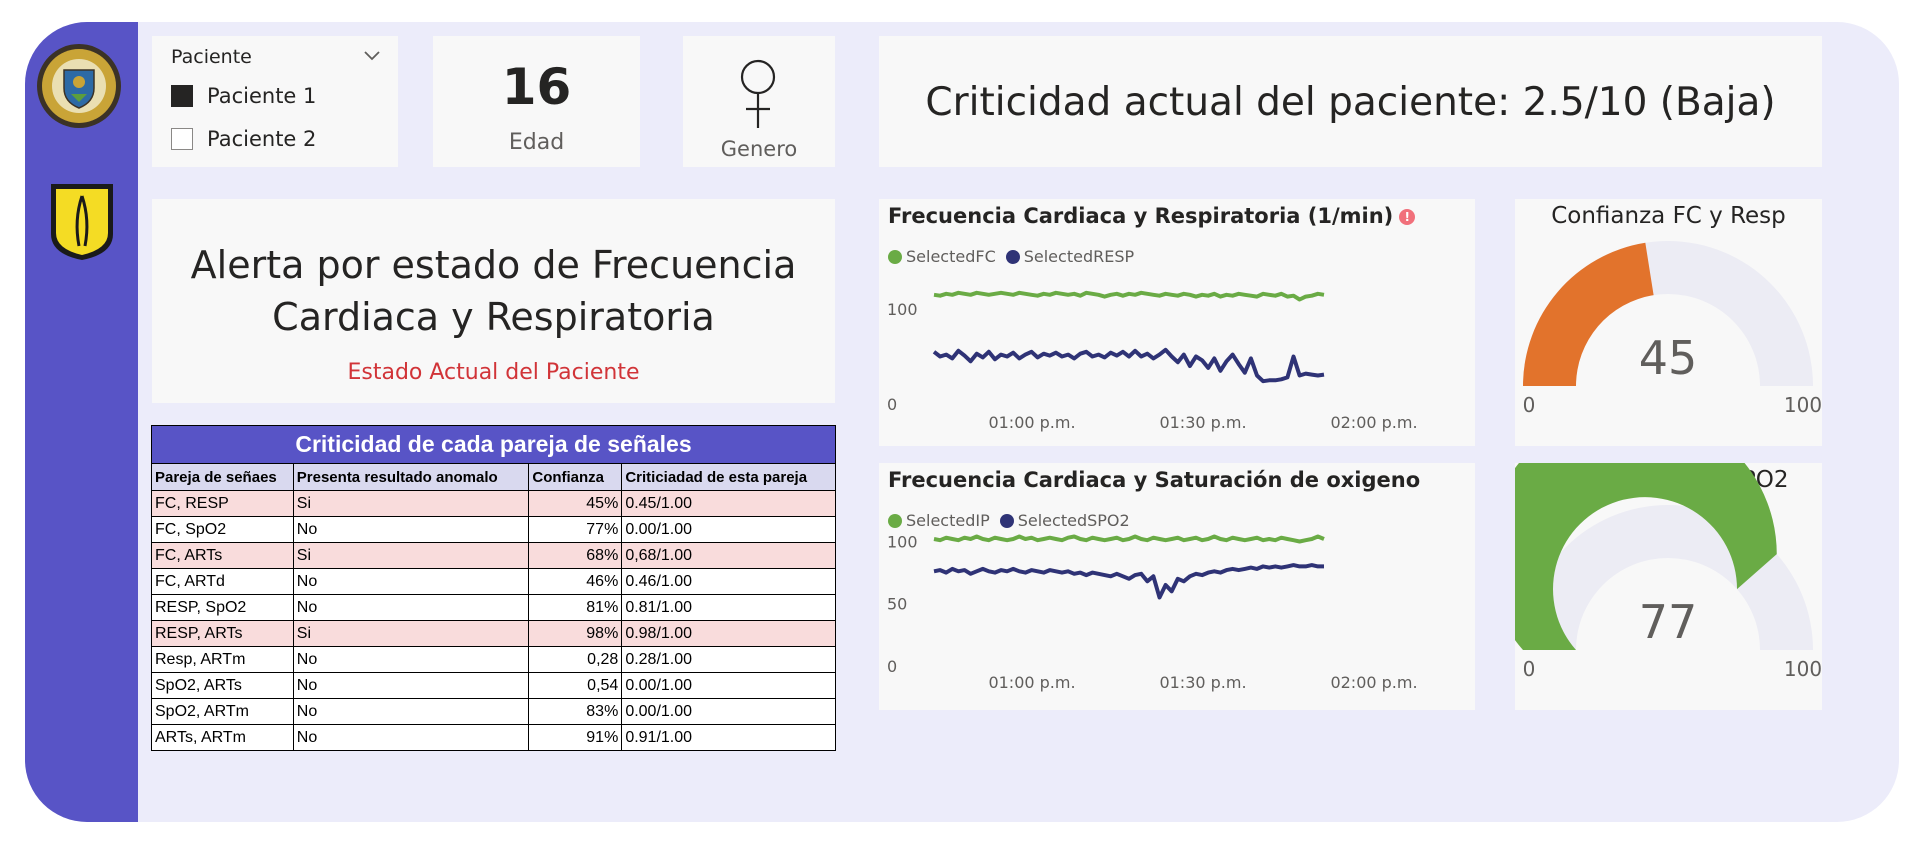 The width and height of the screenshot is (1920, 851). Describe the element at coordinates (222, 633) in the screenshot. I see `table-cell: RESP, ARTs` at that location.